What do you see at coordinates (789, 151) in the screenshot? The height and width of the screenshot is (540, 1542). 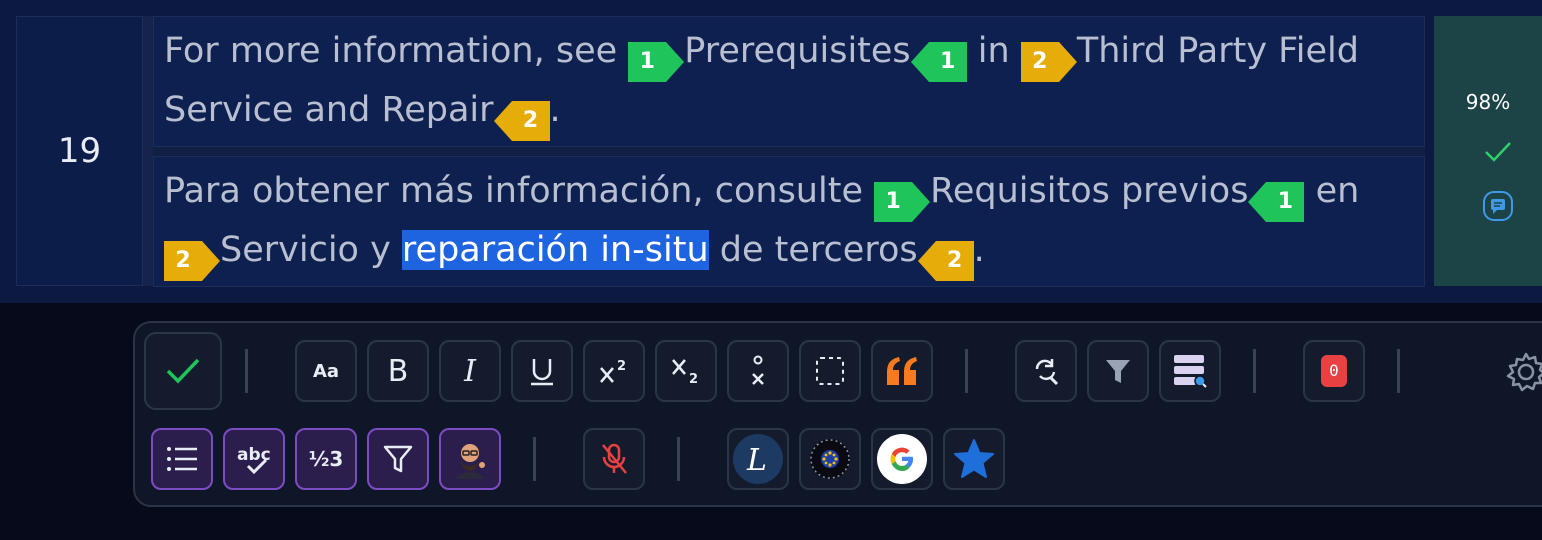 I see `segment-gap` at bounding box center [789, 151].